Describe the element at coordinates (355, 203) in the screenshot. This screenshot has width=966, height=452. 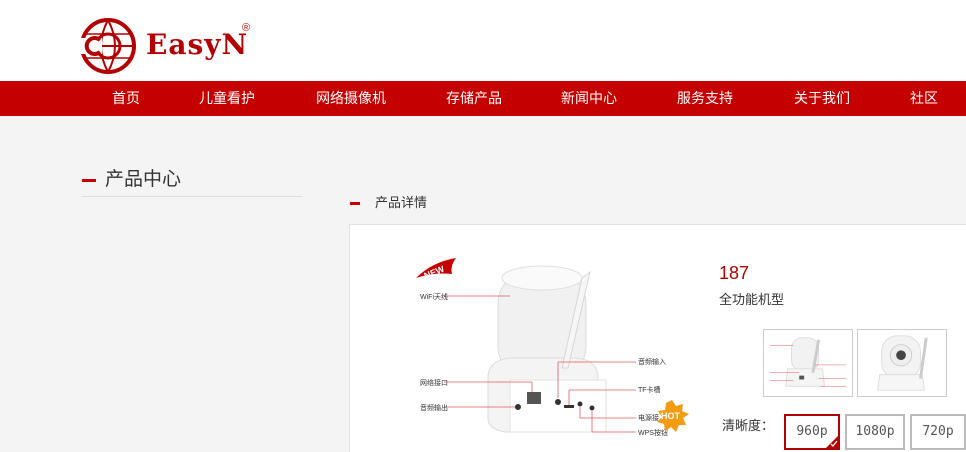
I see `section-title-marker` at that location.